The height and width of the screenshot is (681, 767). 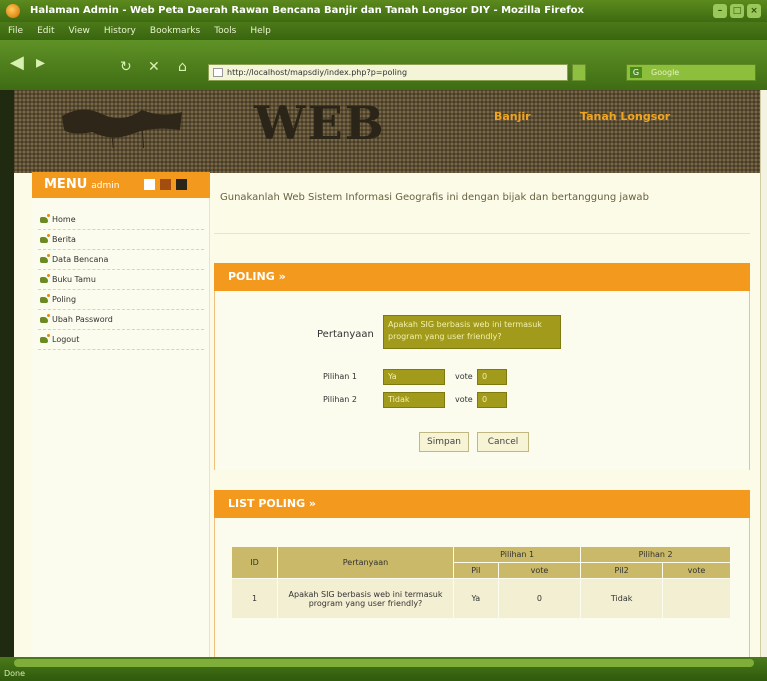 I want to click on col-option2: Pilihan 2, so click(x=655, y=554).